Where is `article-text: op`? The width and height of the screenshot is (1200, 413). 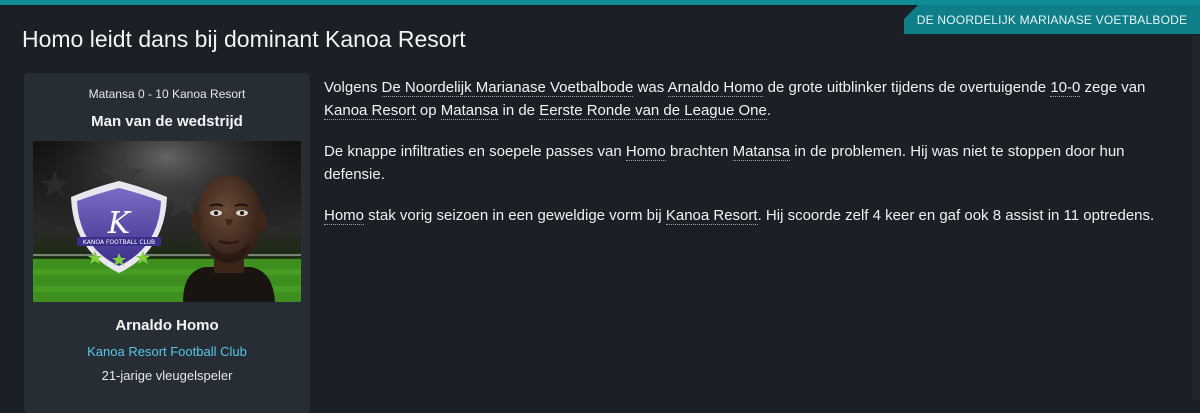 article-text: op is located at coordinates (428, 110).